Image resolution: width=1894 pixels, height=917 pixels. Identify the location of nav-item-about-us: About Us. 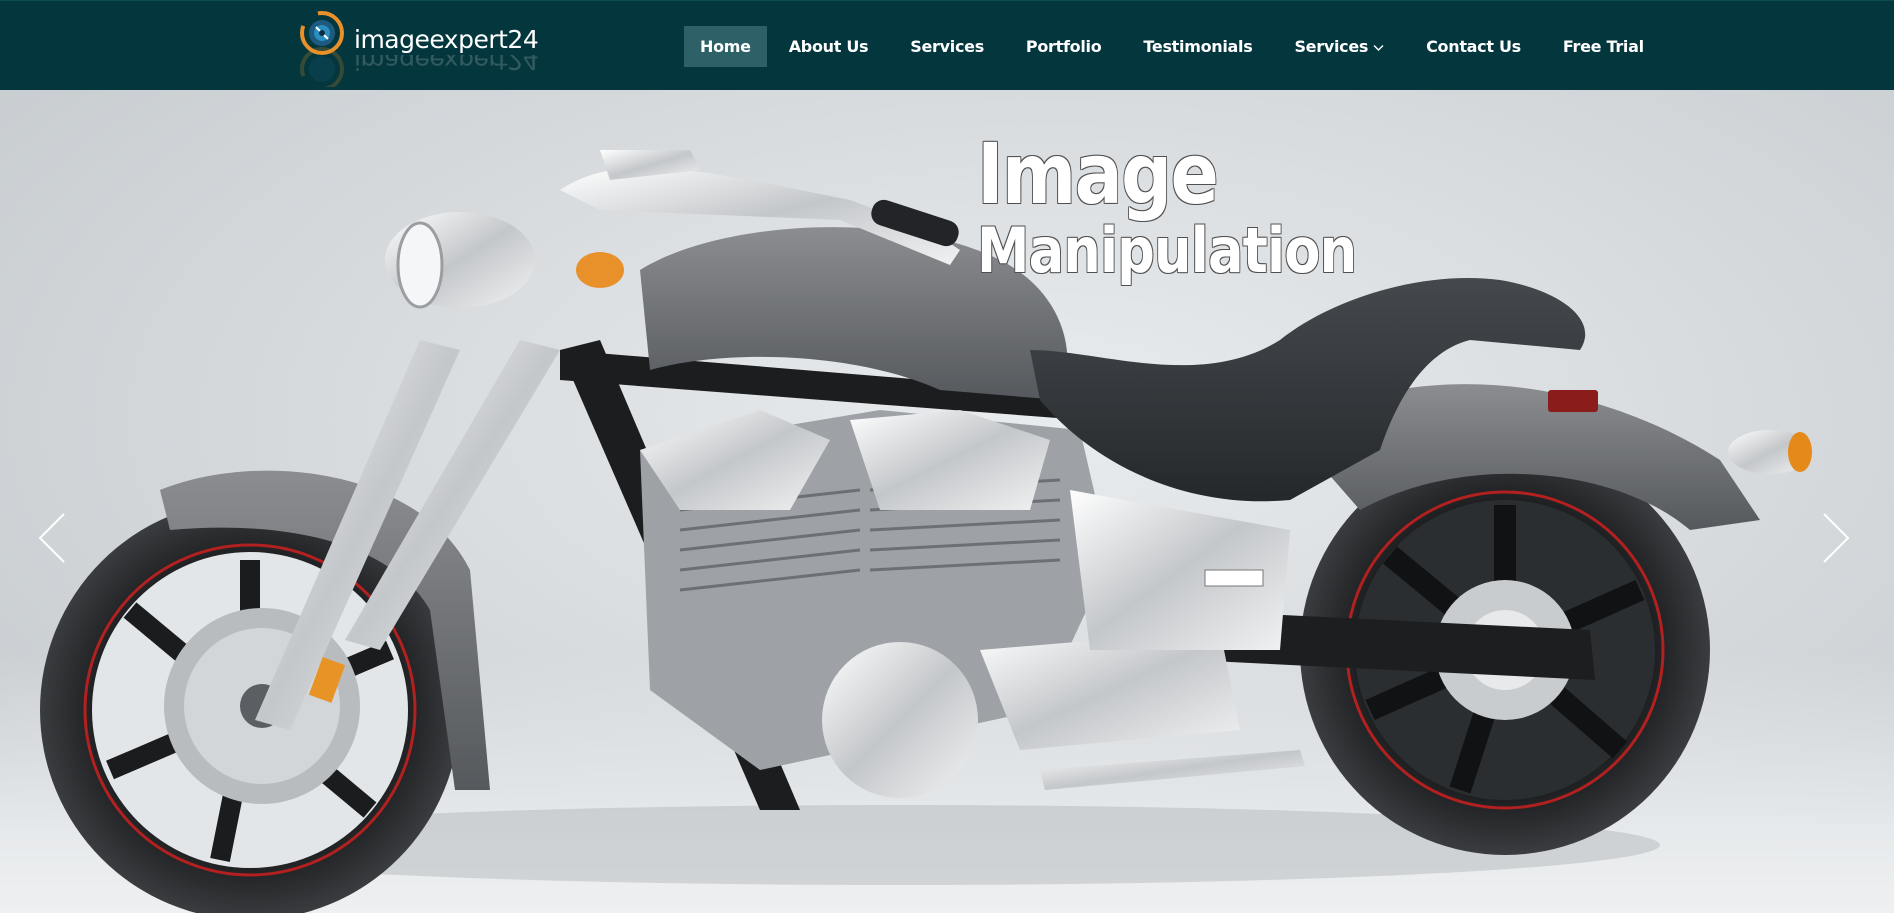
(829, 46).